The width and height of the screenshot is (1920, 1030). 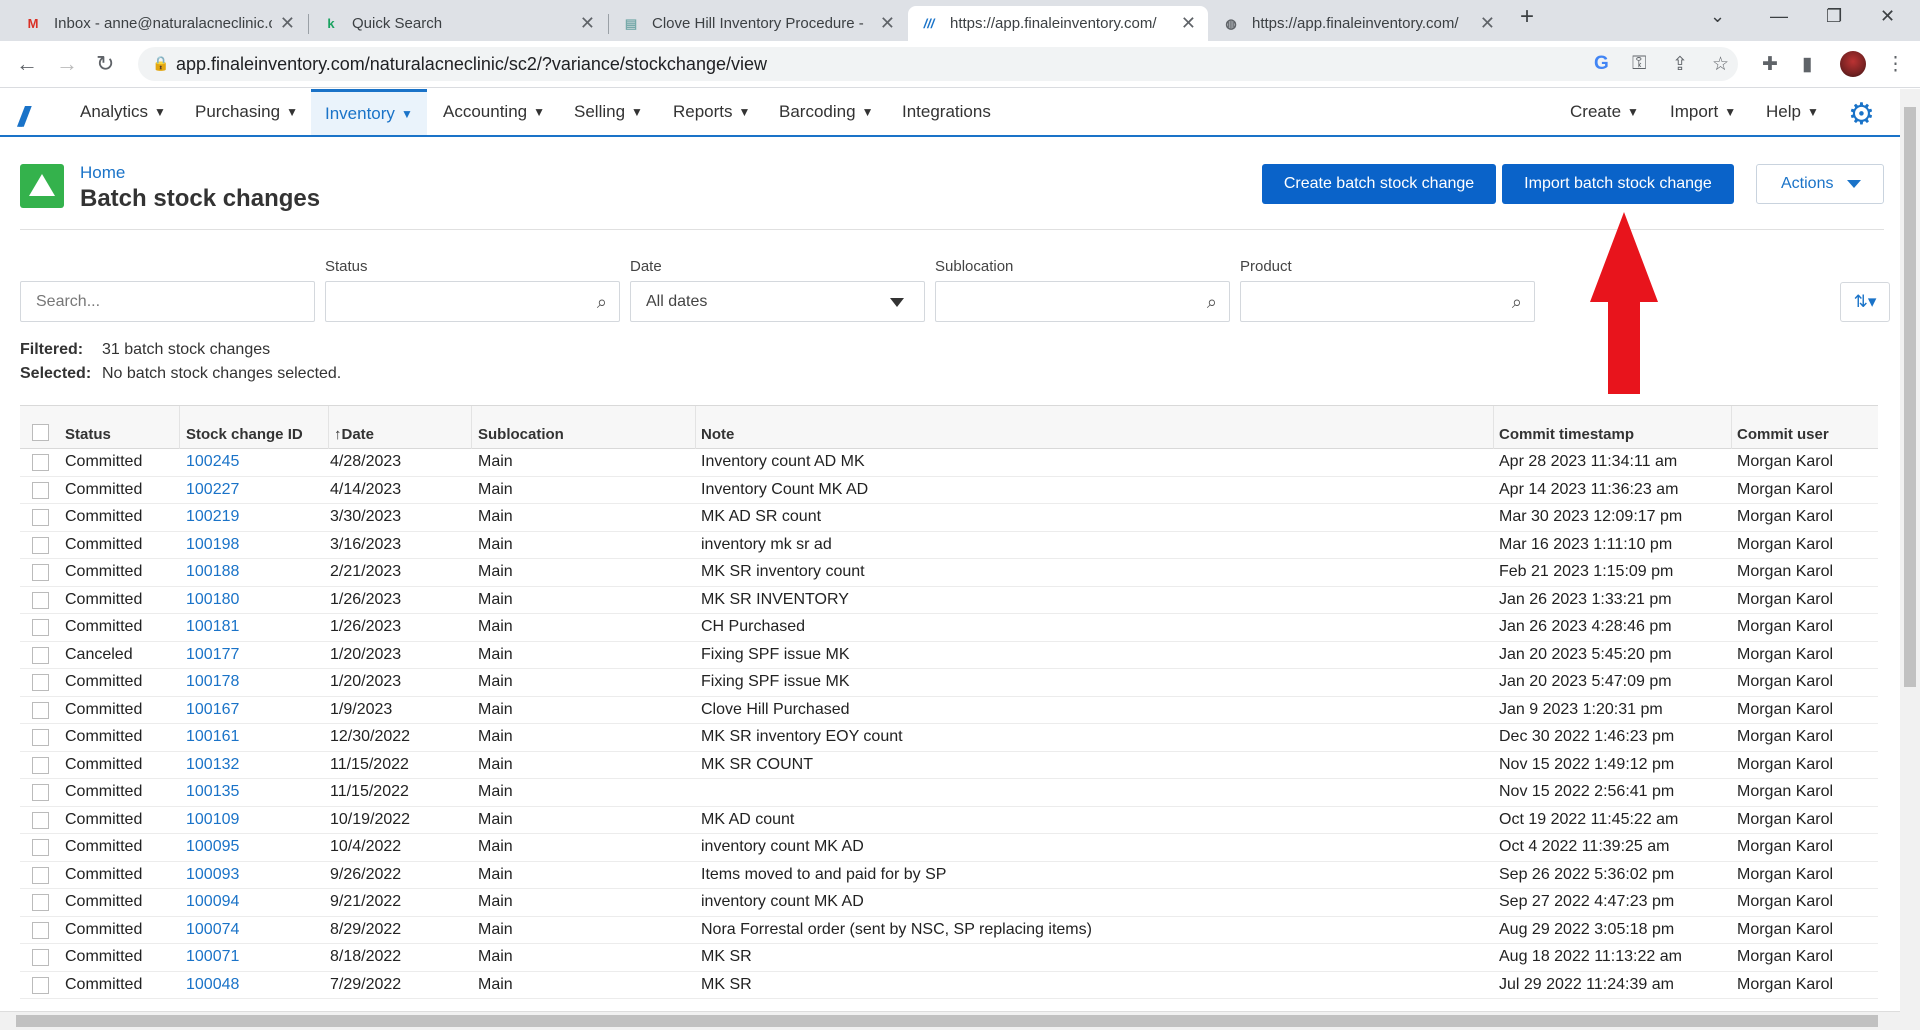 What do you see at coordinates (1887, 16) in the screenshot?
I see `close-window-icon: ✕` at bounding box center [1887, 16].